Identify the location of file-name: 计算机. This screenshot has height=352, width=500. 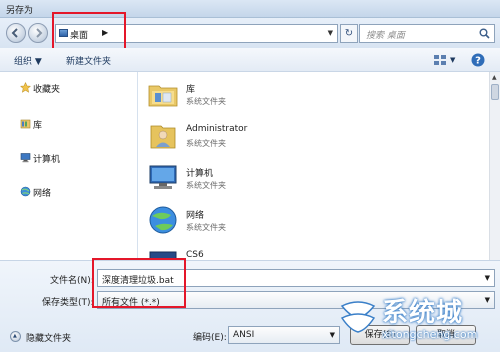
(200, 174).